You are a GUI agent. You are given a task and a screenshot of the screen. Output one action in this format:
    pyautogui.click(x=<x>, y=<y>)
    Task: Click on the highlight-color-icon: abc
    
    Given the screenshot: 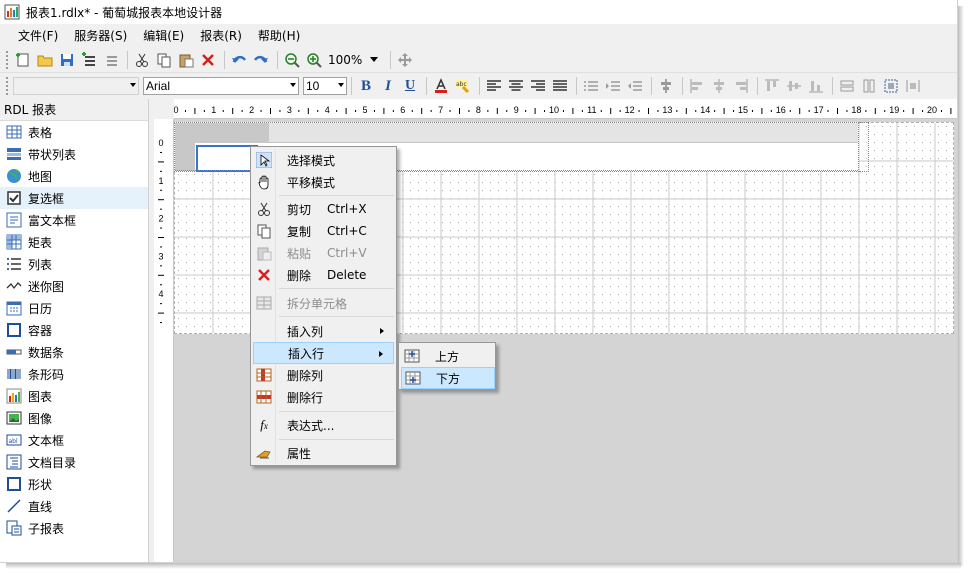 What is the action you would take?
    pyautogui.click(x=463, y=86)
    